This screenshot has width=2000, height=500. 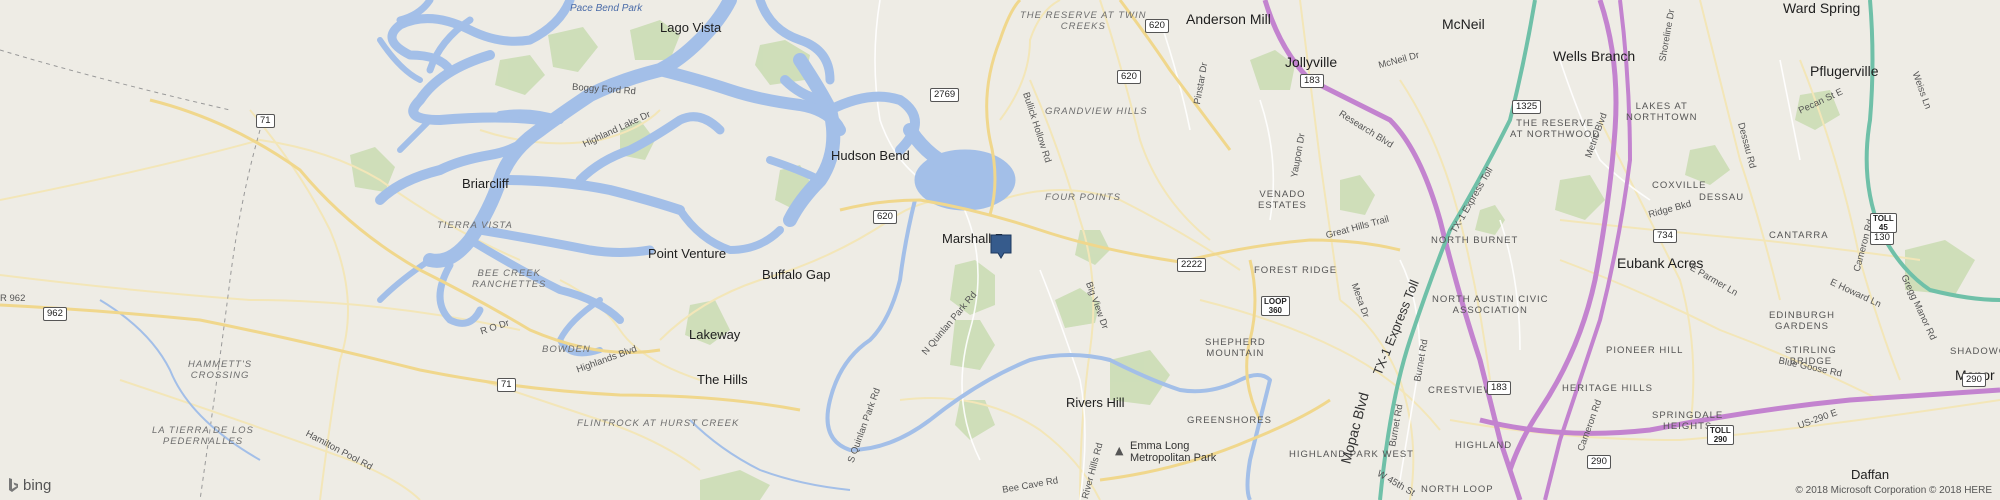 What do you see at coordinates (1662, 112) in the screenshot?
I see `area-lakes-northtown: LAKES AT NORTHTOWN` at bounding box center [1662, 112].